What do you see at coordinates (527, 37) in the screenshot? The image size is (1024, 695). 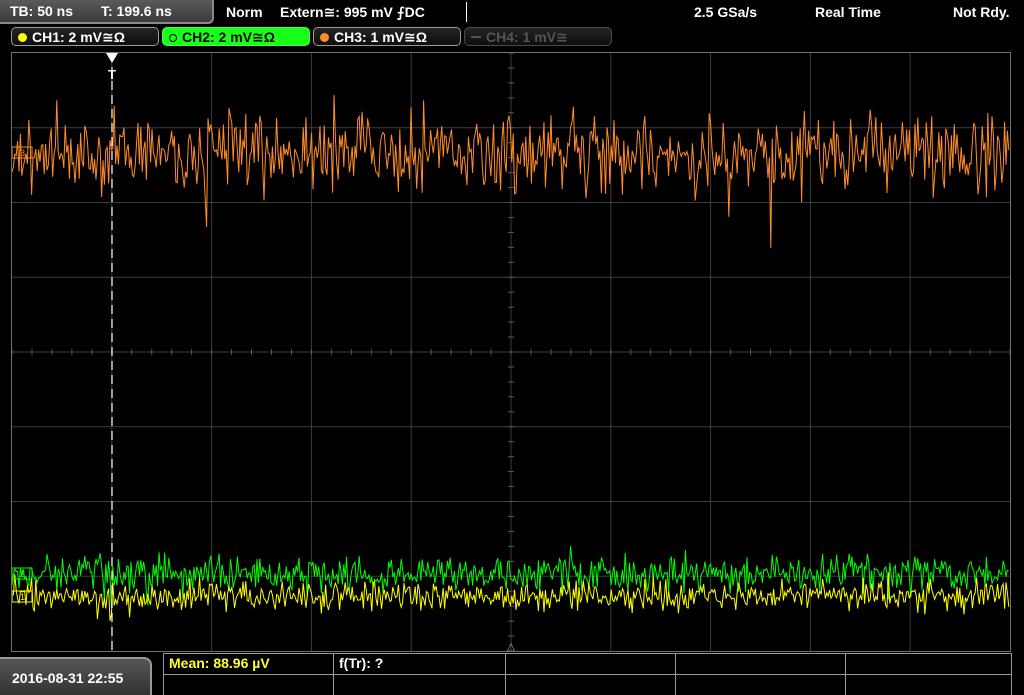 I see `channel-4-label: CH4: 1 mV≅` at bounding box center [527, 37].